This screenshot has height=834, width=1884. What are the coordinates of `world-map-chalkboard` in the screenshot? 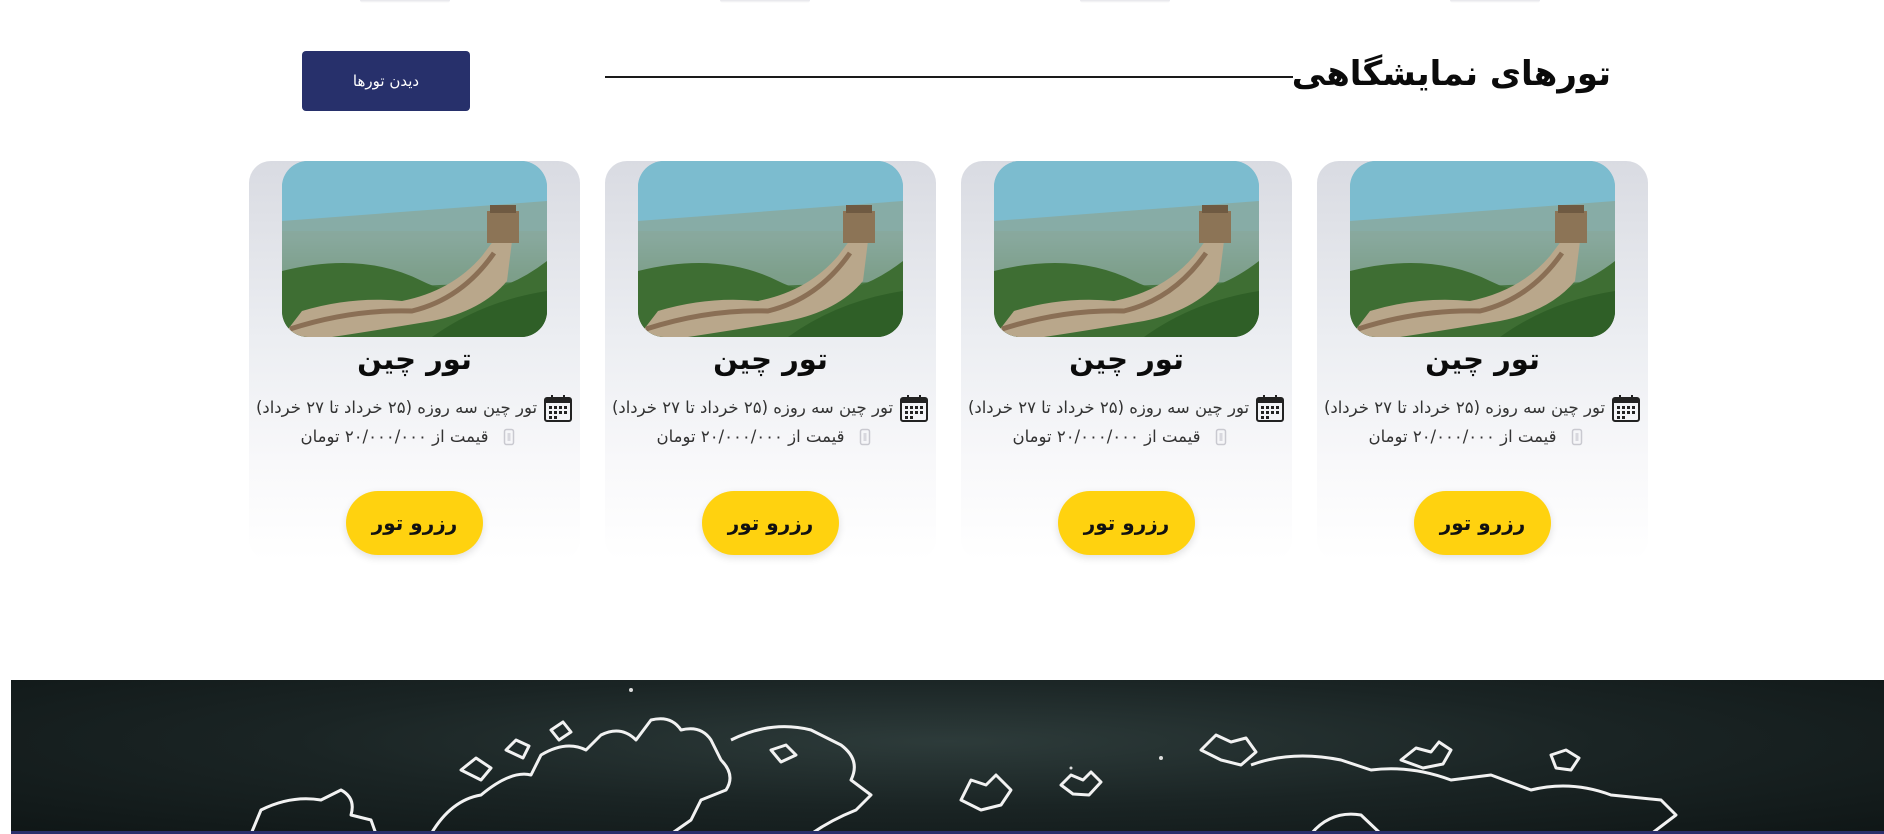 It's located at (963, 761).